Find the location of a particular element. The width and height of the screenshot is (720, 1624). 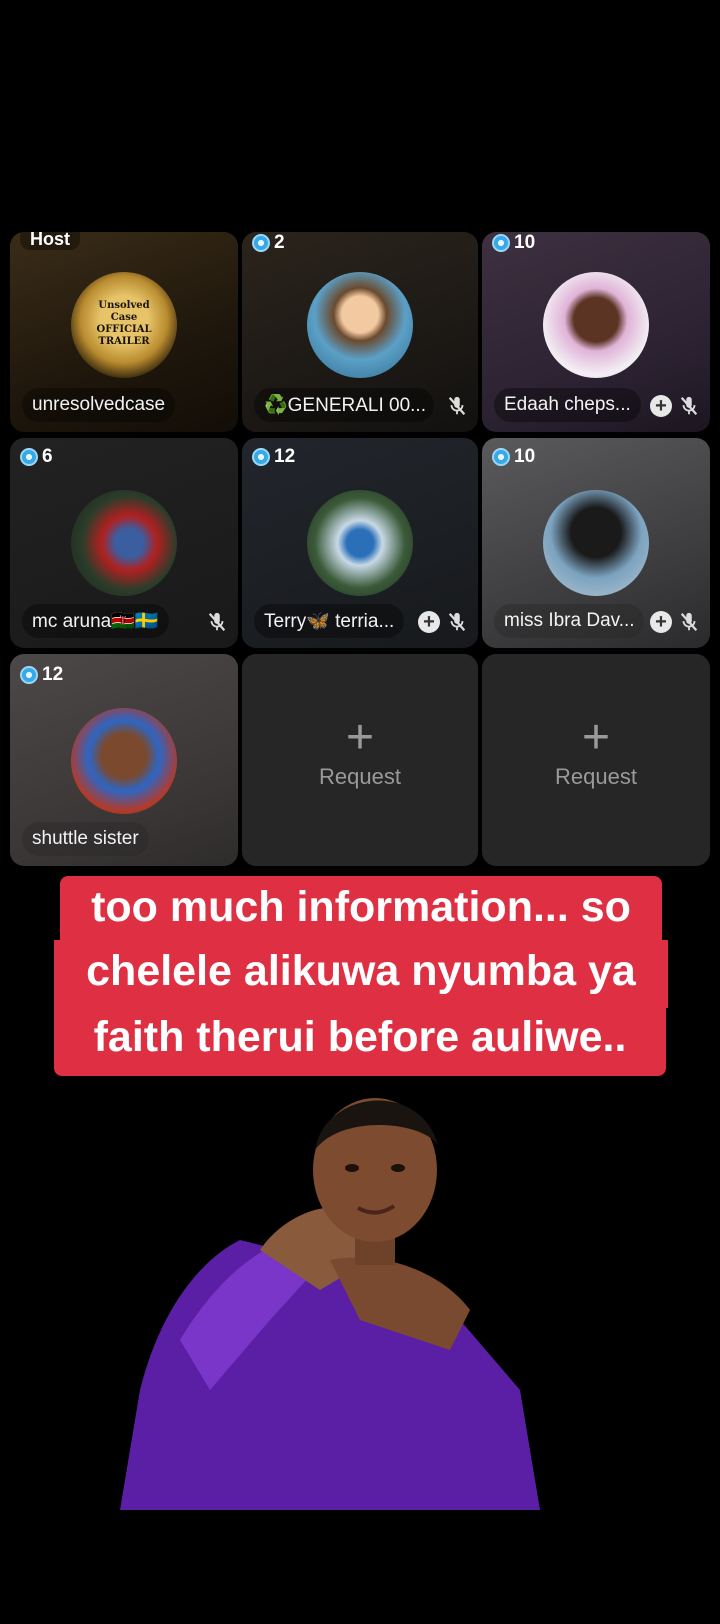

guest-name: shuttle sister is located at coordinates (85, 839).